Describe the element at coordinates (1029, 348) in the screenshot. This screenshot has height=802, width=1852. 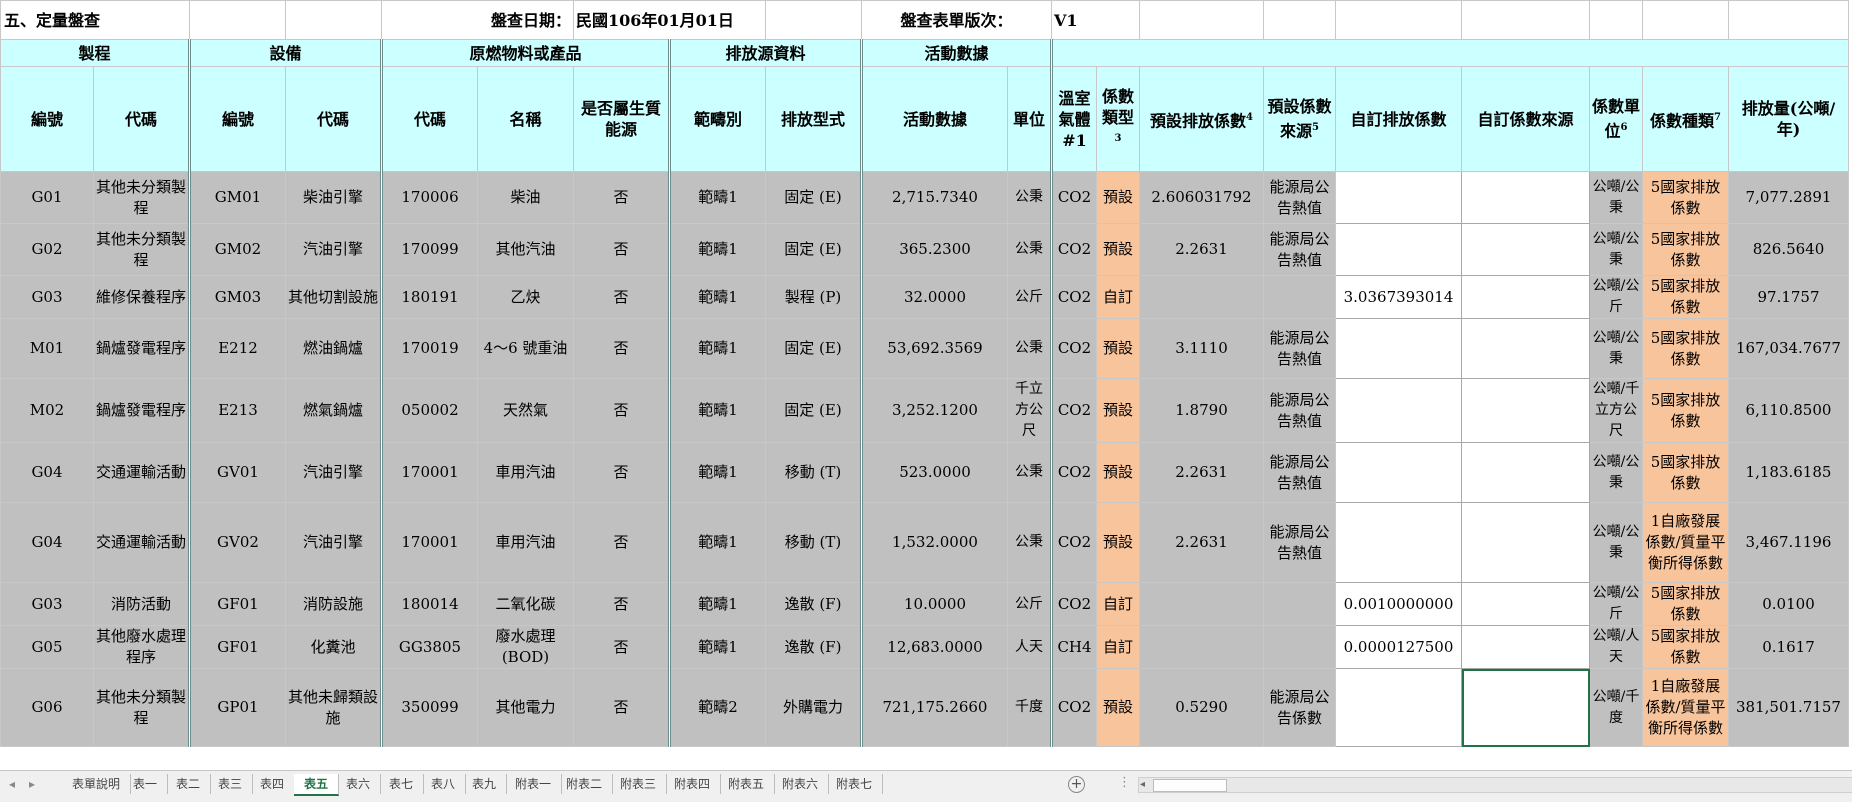
I see `row-unit: 公秉` at that location.